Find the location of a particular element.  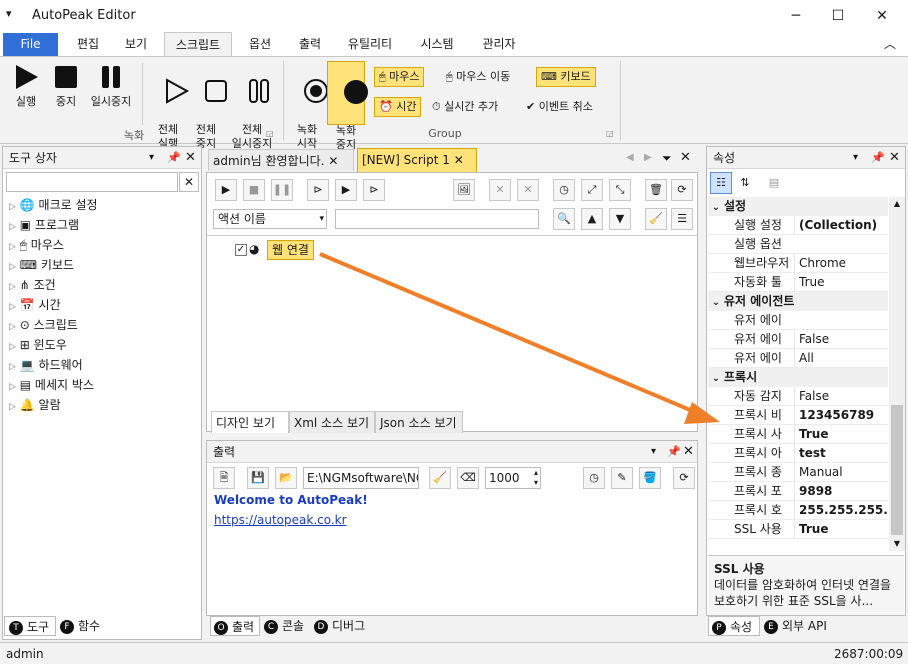

tree-item-keyboard: ▷ ⌨ 키보드 is located at coordinates (104, 265).